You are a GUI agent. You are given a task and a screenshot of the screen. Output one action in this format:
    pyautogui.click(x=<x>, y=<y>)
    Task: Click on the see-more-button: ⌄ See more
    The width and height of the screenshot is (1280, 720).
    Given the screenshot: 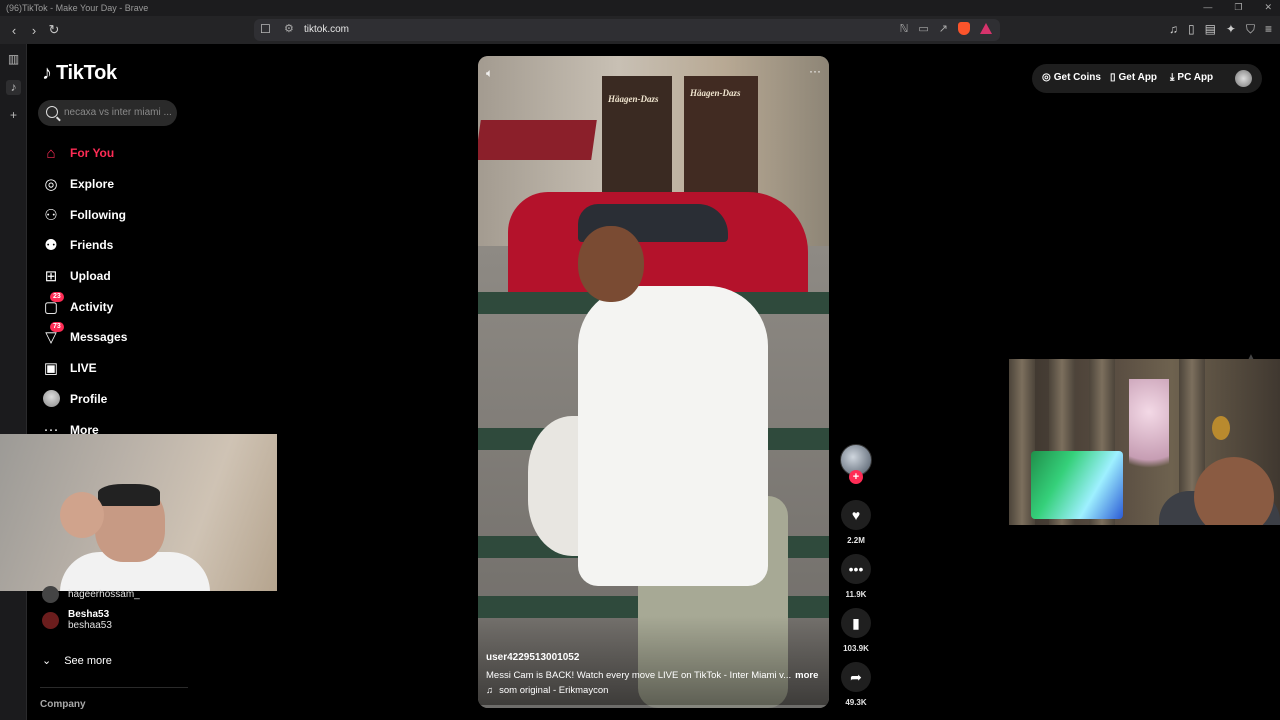 What is the action you would take?
    pyautogui.click(x=77, y=661)
    